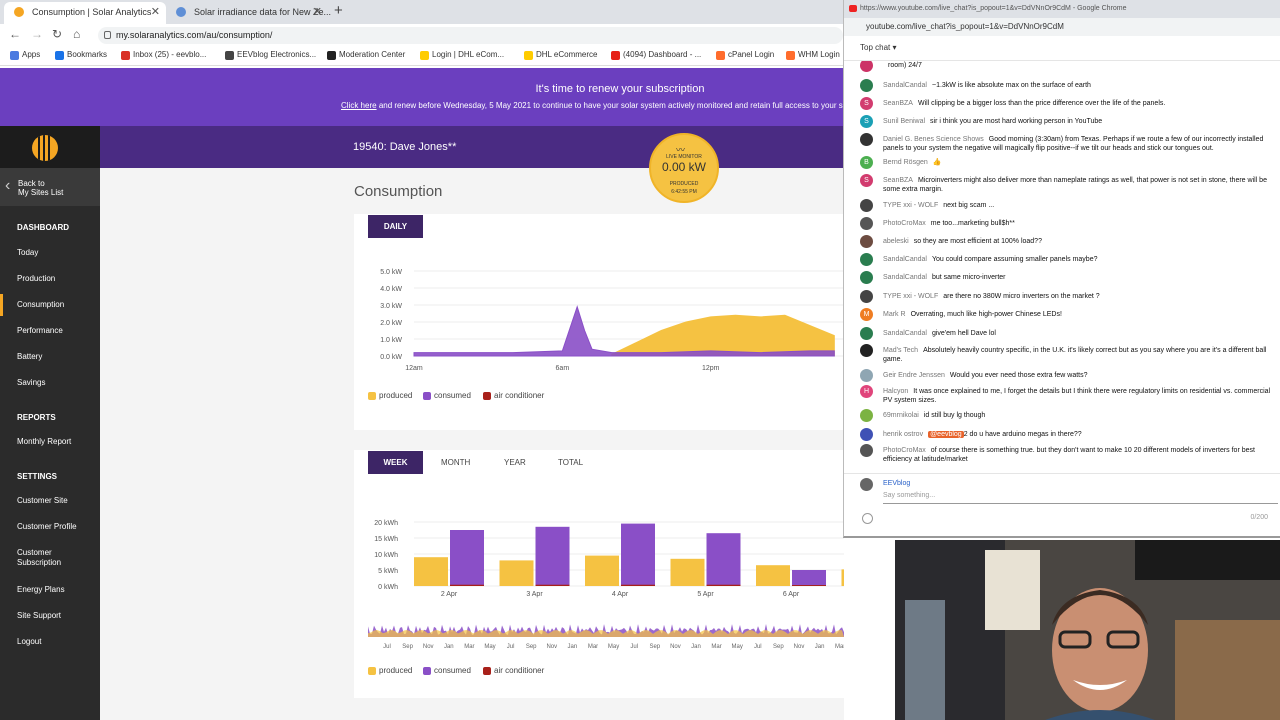 The height and width of the screenshot is (720, 1280). I want to click on emoji-icon, so click(867, 518).